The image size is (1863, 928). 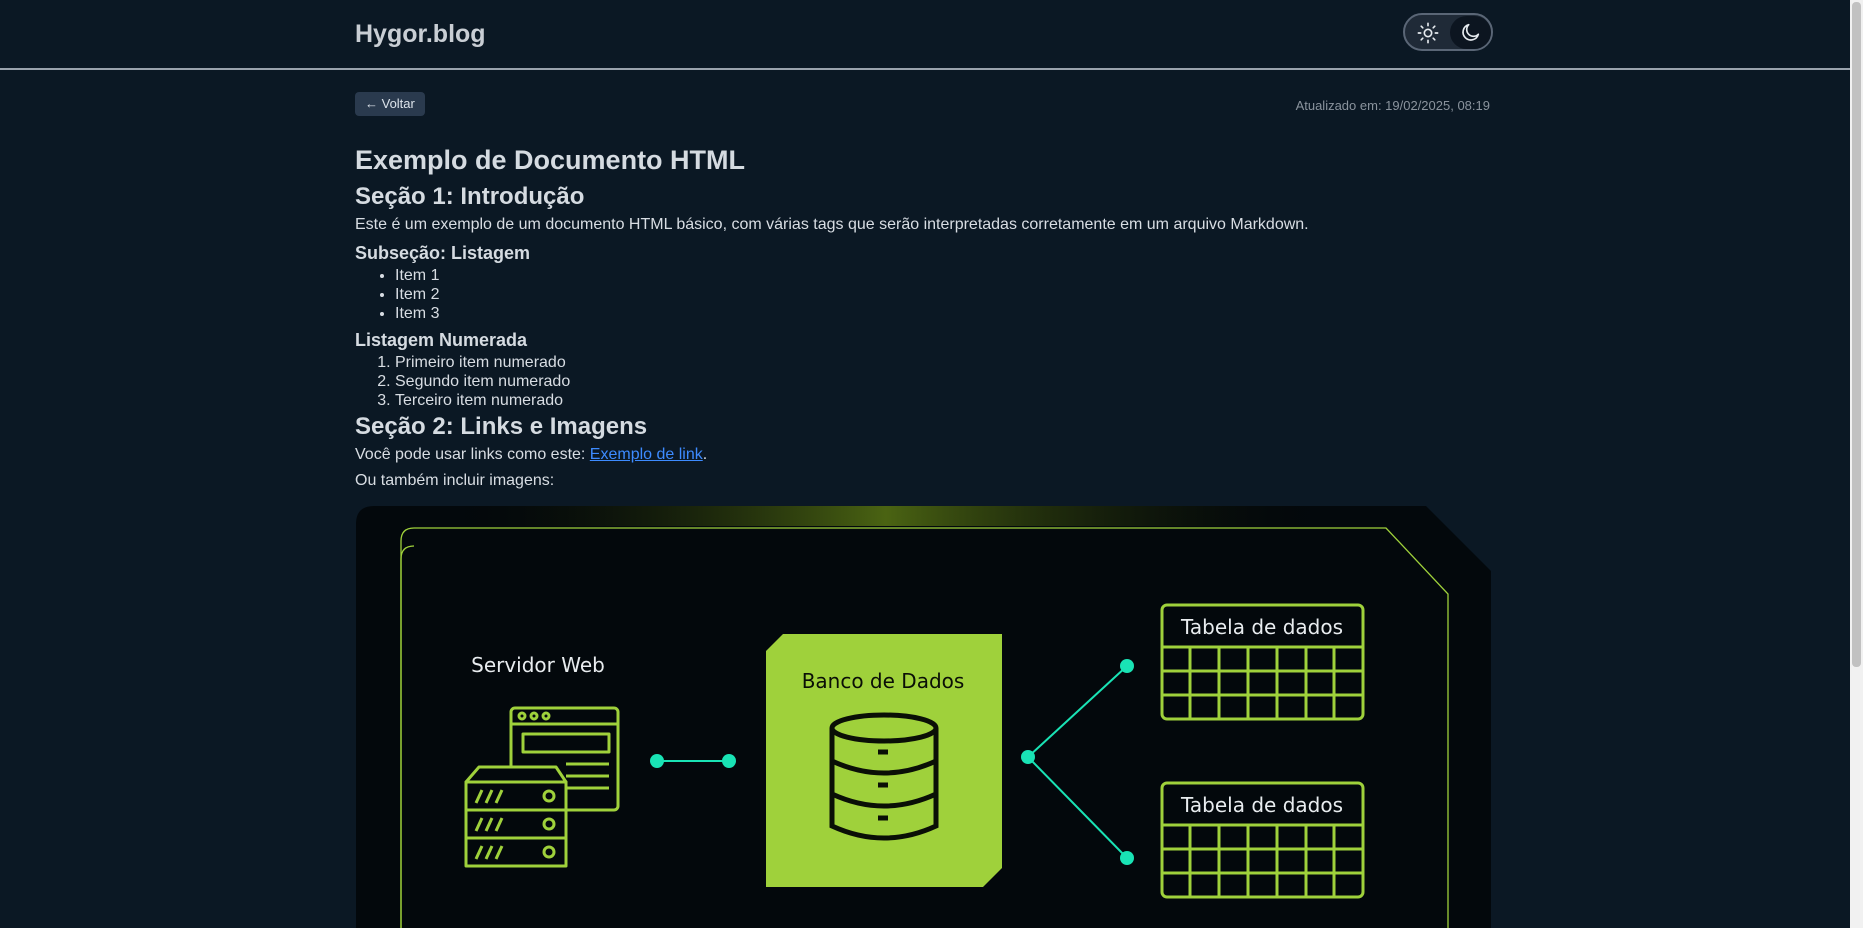 What do you see at coordinates (501, 426) in the screenshot?
I see `section-2-heading: Seção 2: Links e Imagens` at bounding box center [501, 426].